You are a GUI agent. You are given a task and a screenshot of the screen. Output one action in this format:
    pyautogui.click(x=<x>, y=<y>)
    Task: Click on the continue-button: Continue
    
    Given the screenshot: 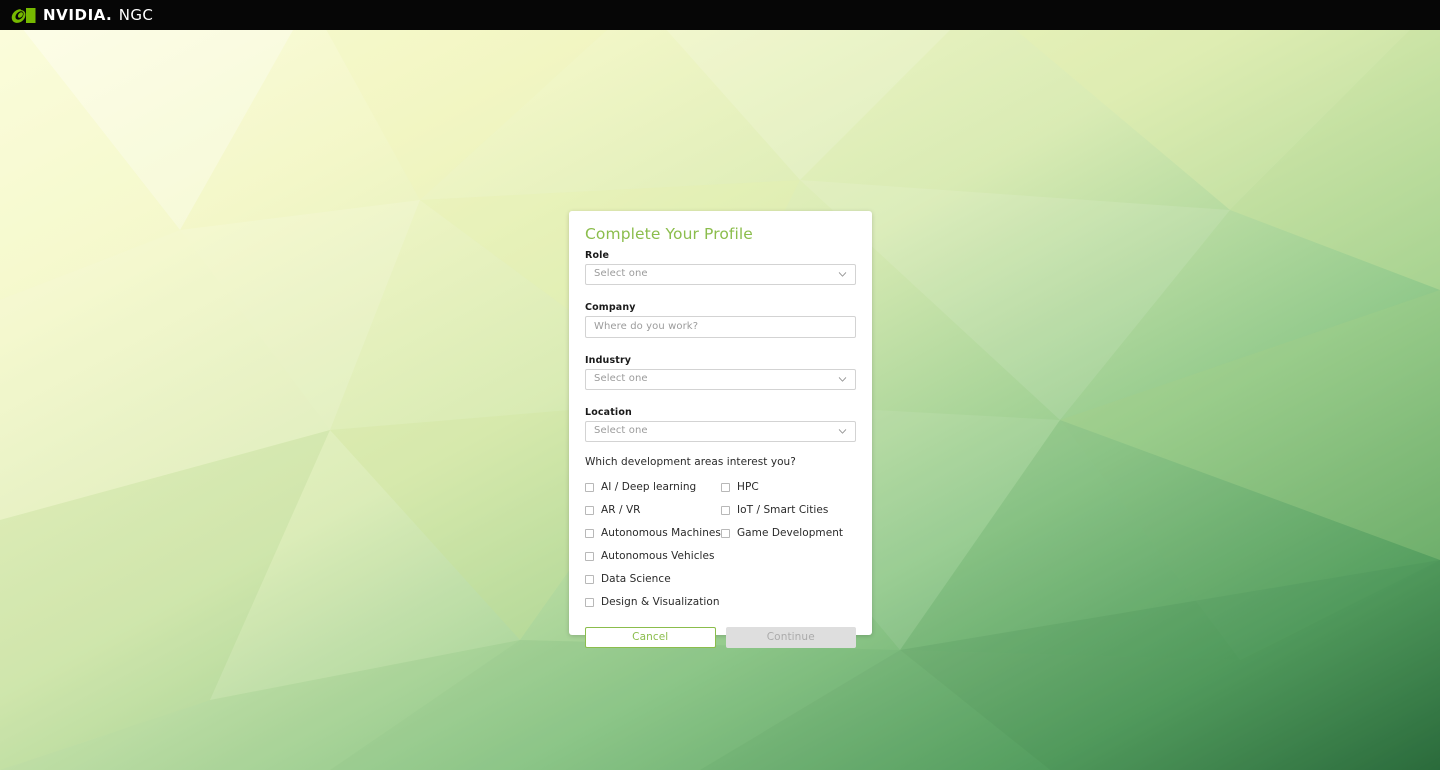 What is the action you would take?
    pyautogui.click(x=790, y=637)
    